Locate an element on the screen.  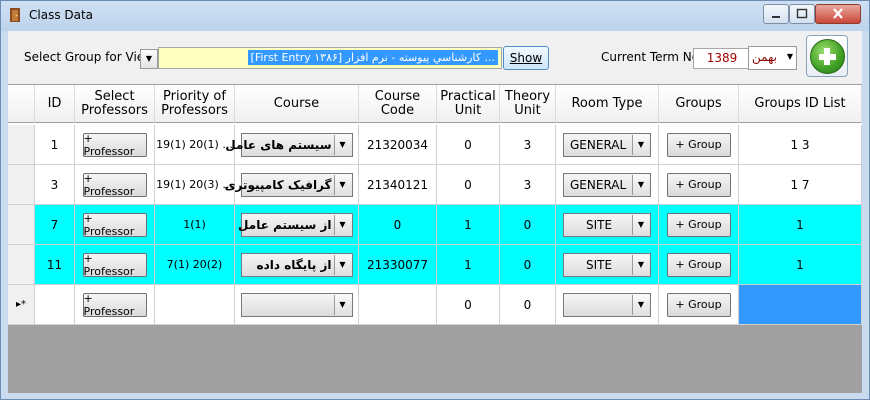
room-type-combo: ▼ is located at coordinates (607, 304).